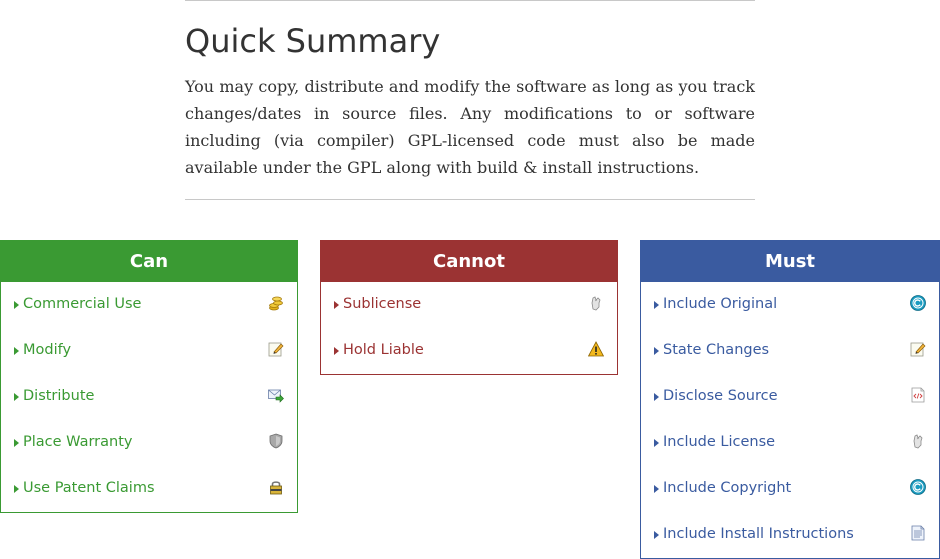 The height and width of the screenshot is (559, 940). What do you see at coordinates (790, 351) in the screenshot?
I see `must-item-state-changes: State Changes` at bounding box center [790, 351].